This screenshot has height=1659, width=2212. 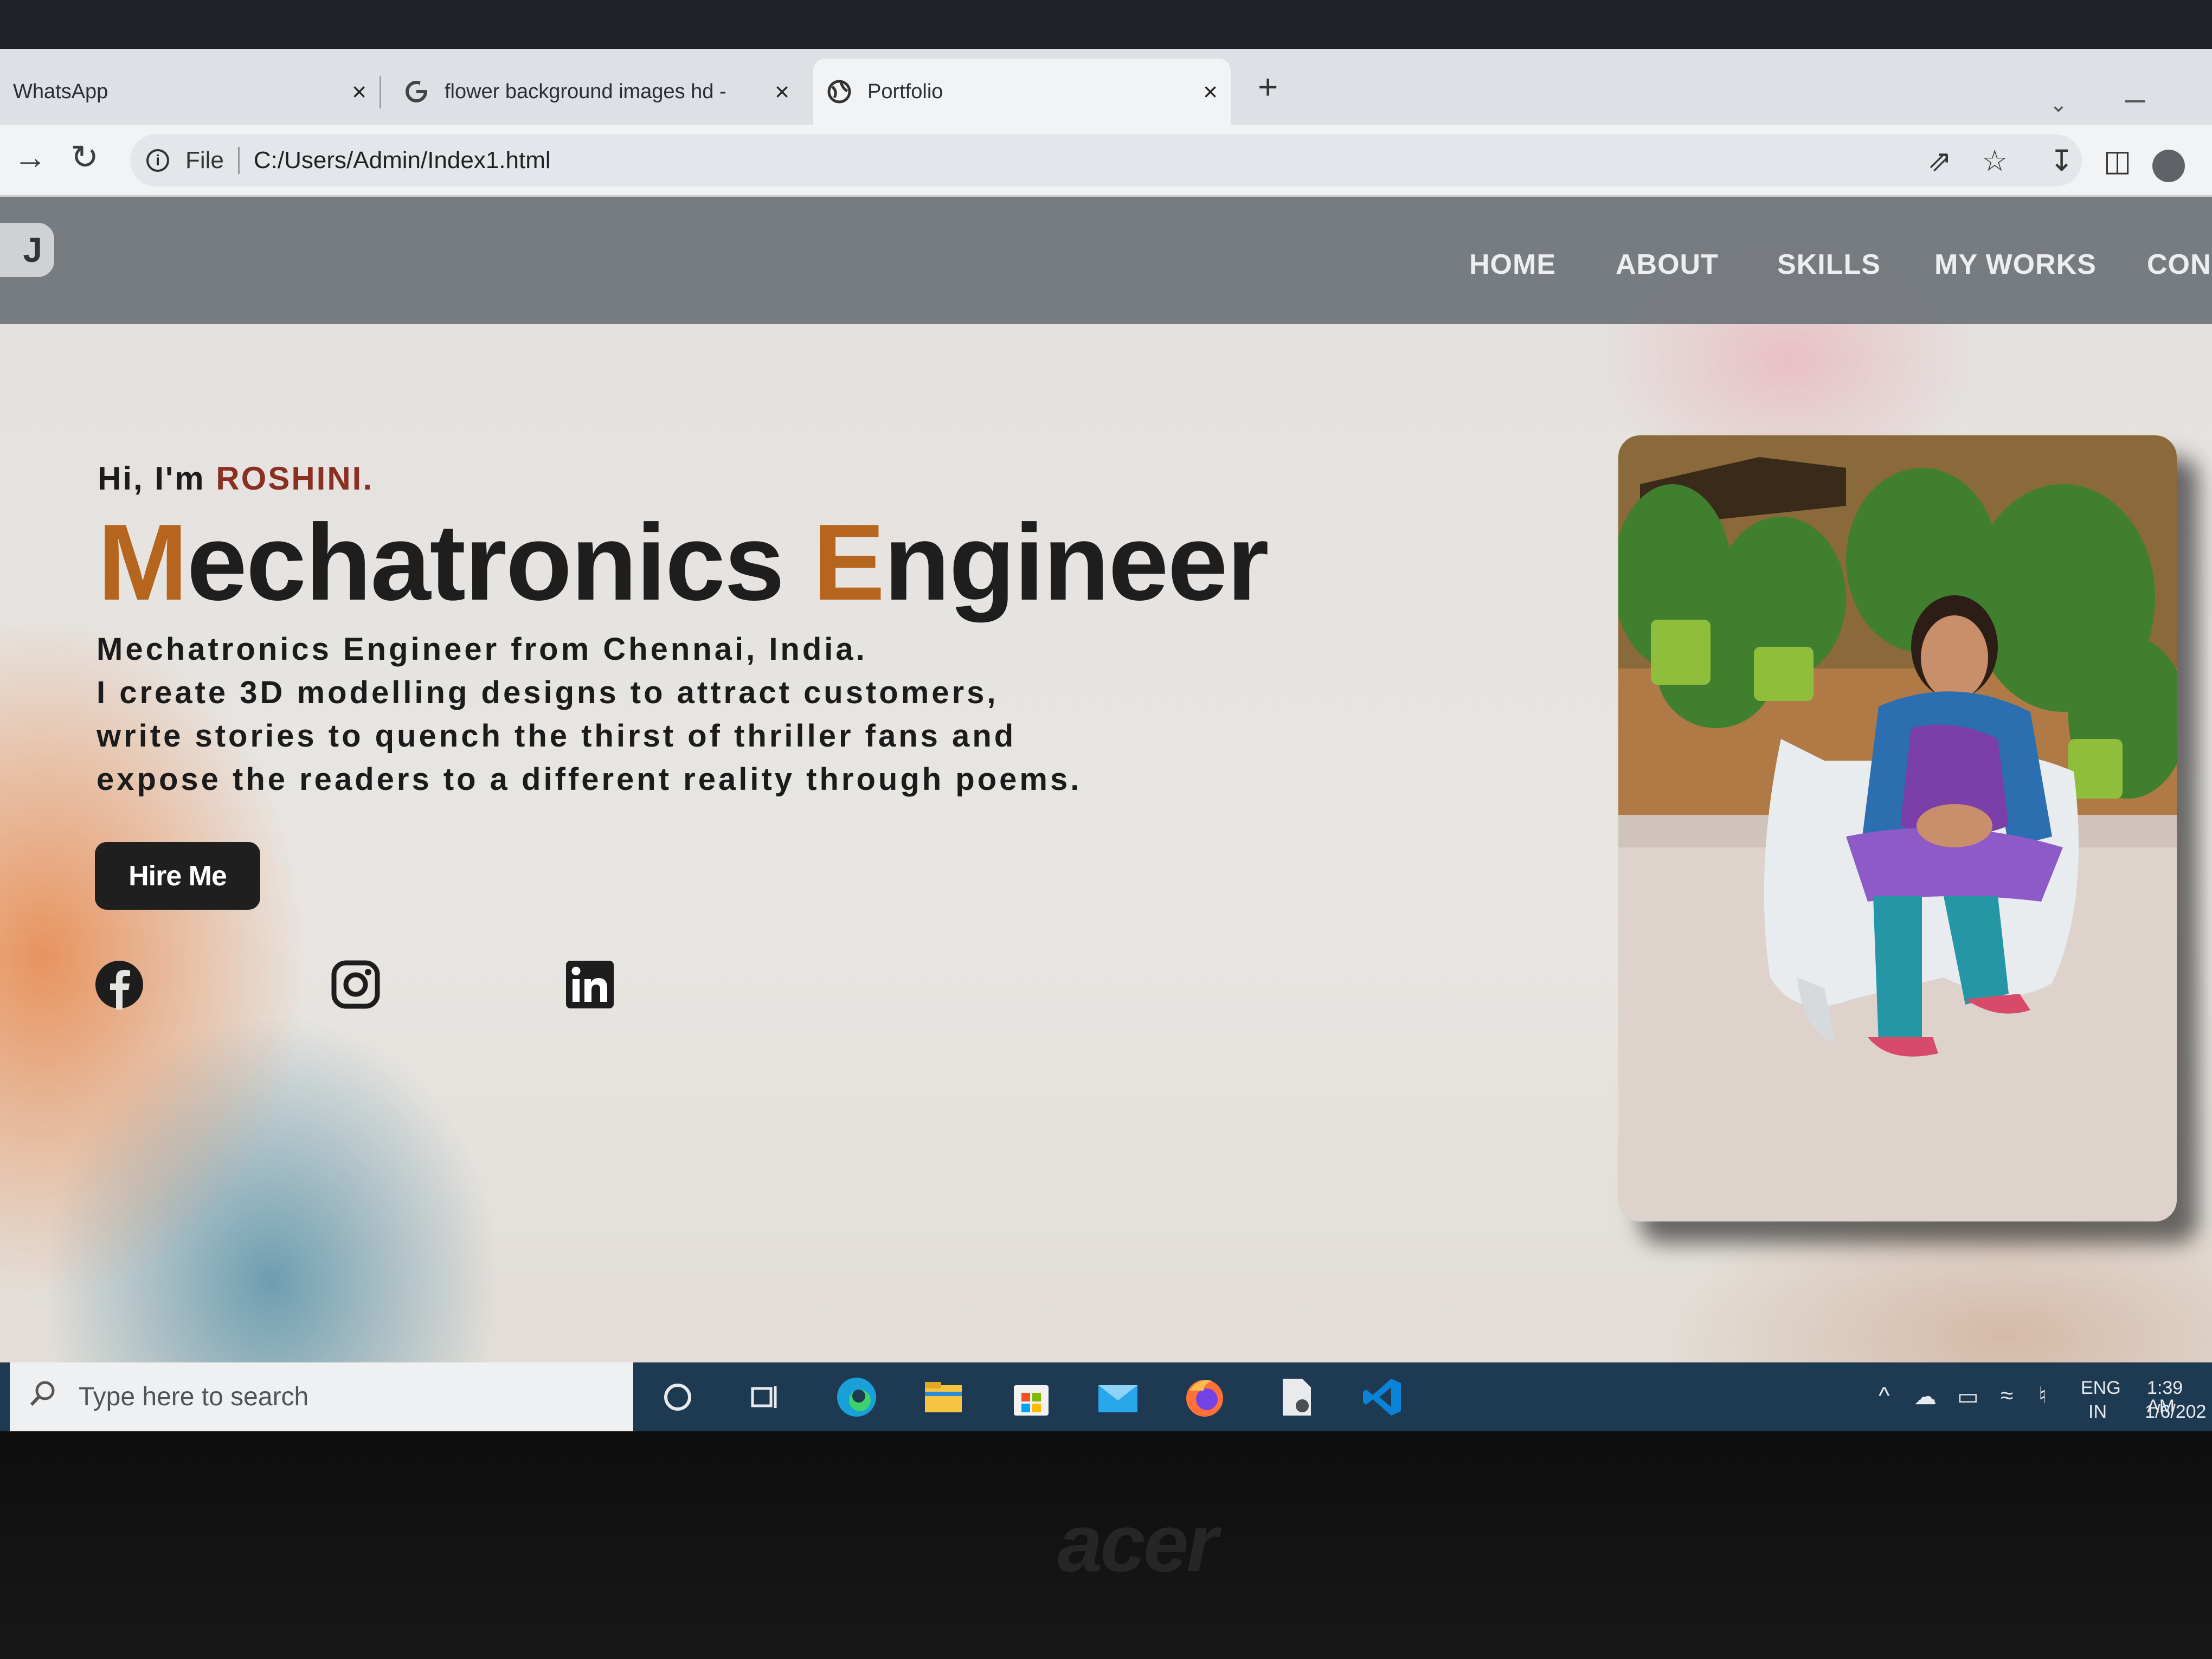 What do you see at coordinates (1829, 264) in the screenshot?
I see `nav-skills: SKILLS` at bounding box center [1829, 264].